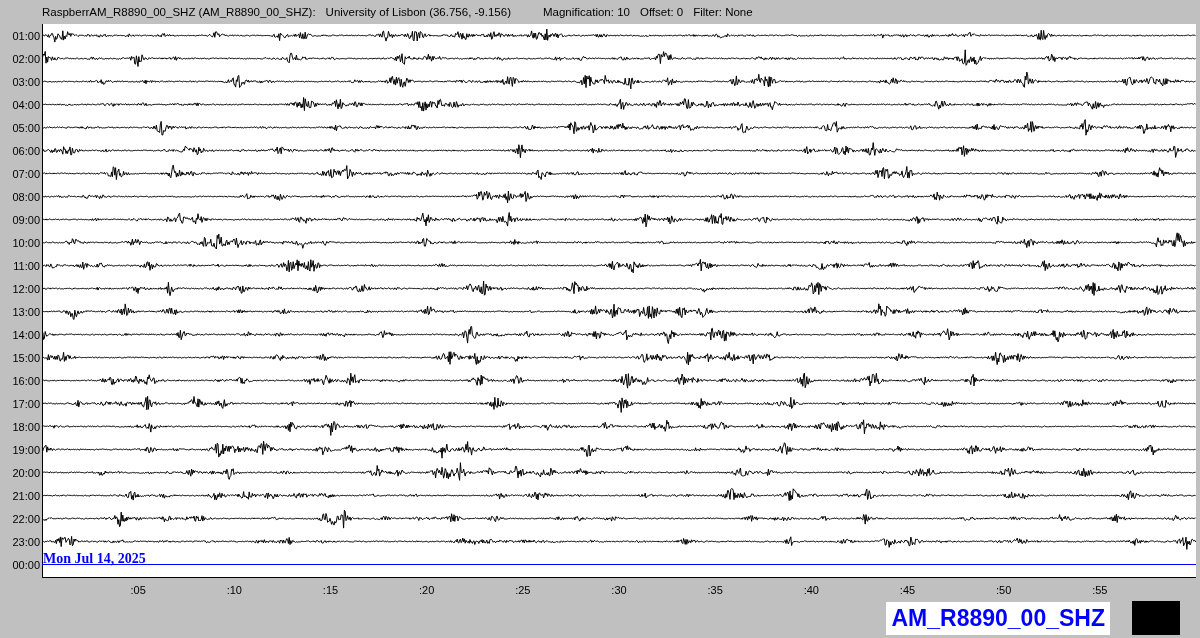  Describe the element at coordinates (26, 242) in the screenshot. I see `hour-label: 10:00` at that location.